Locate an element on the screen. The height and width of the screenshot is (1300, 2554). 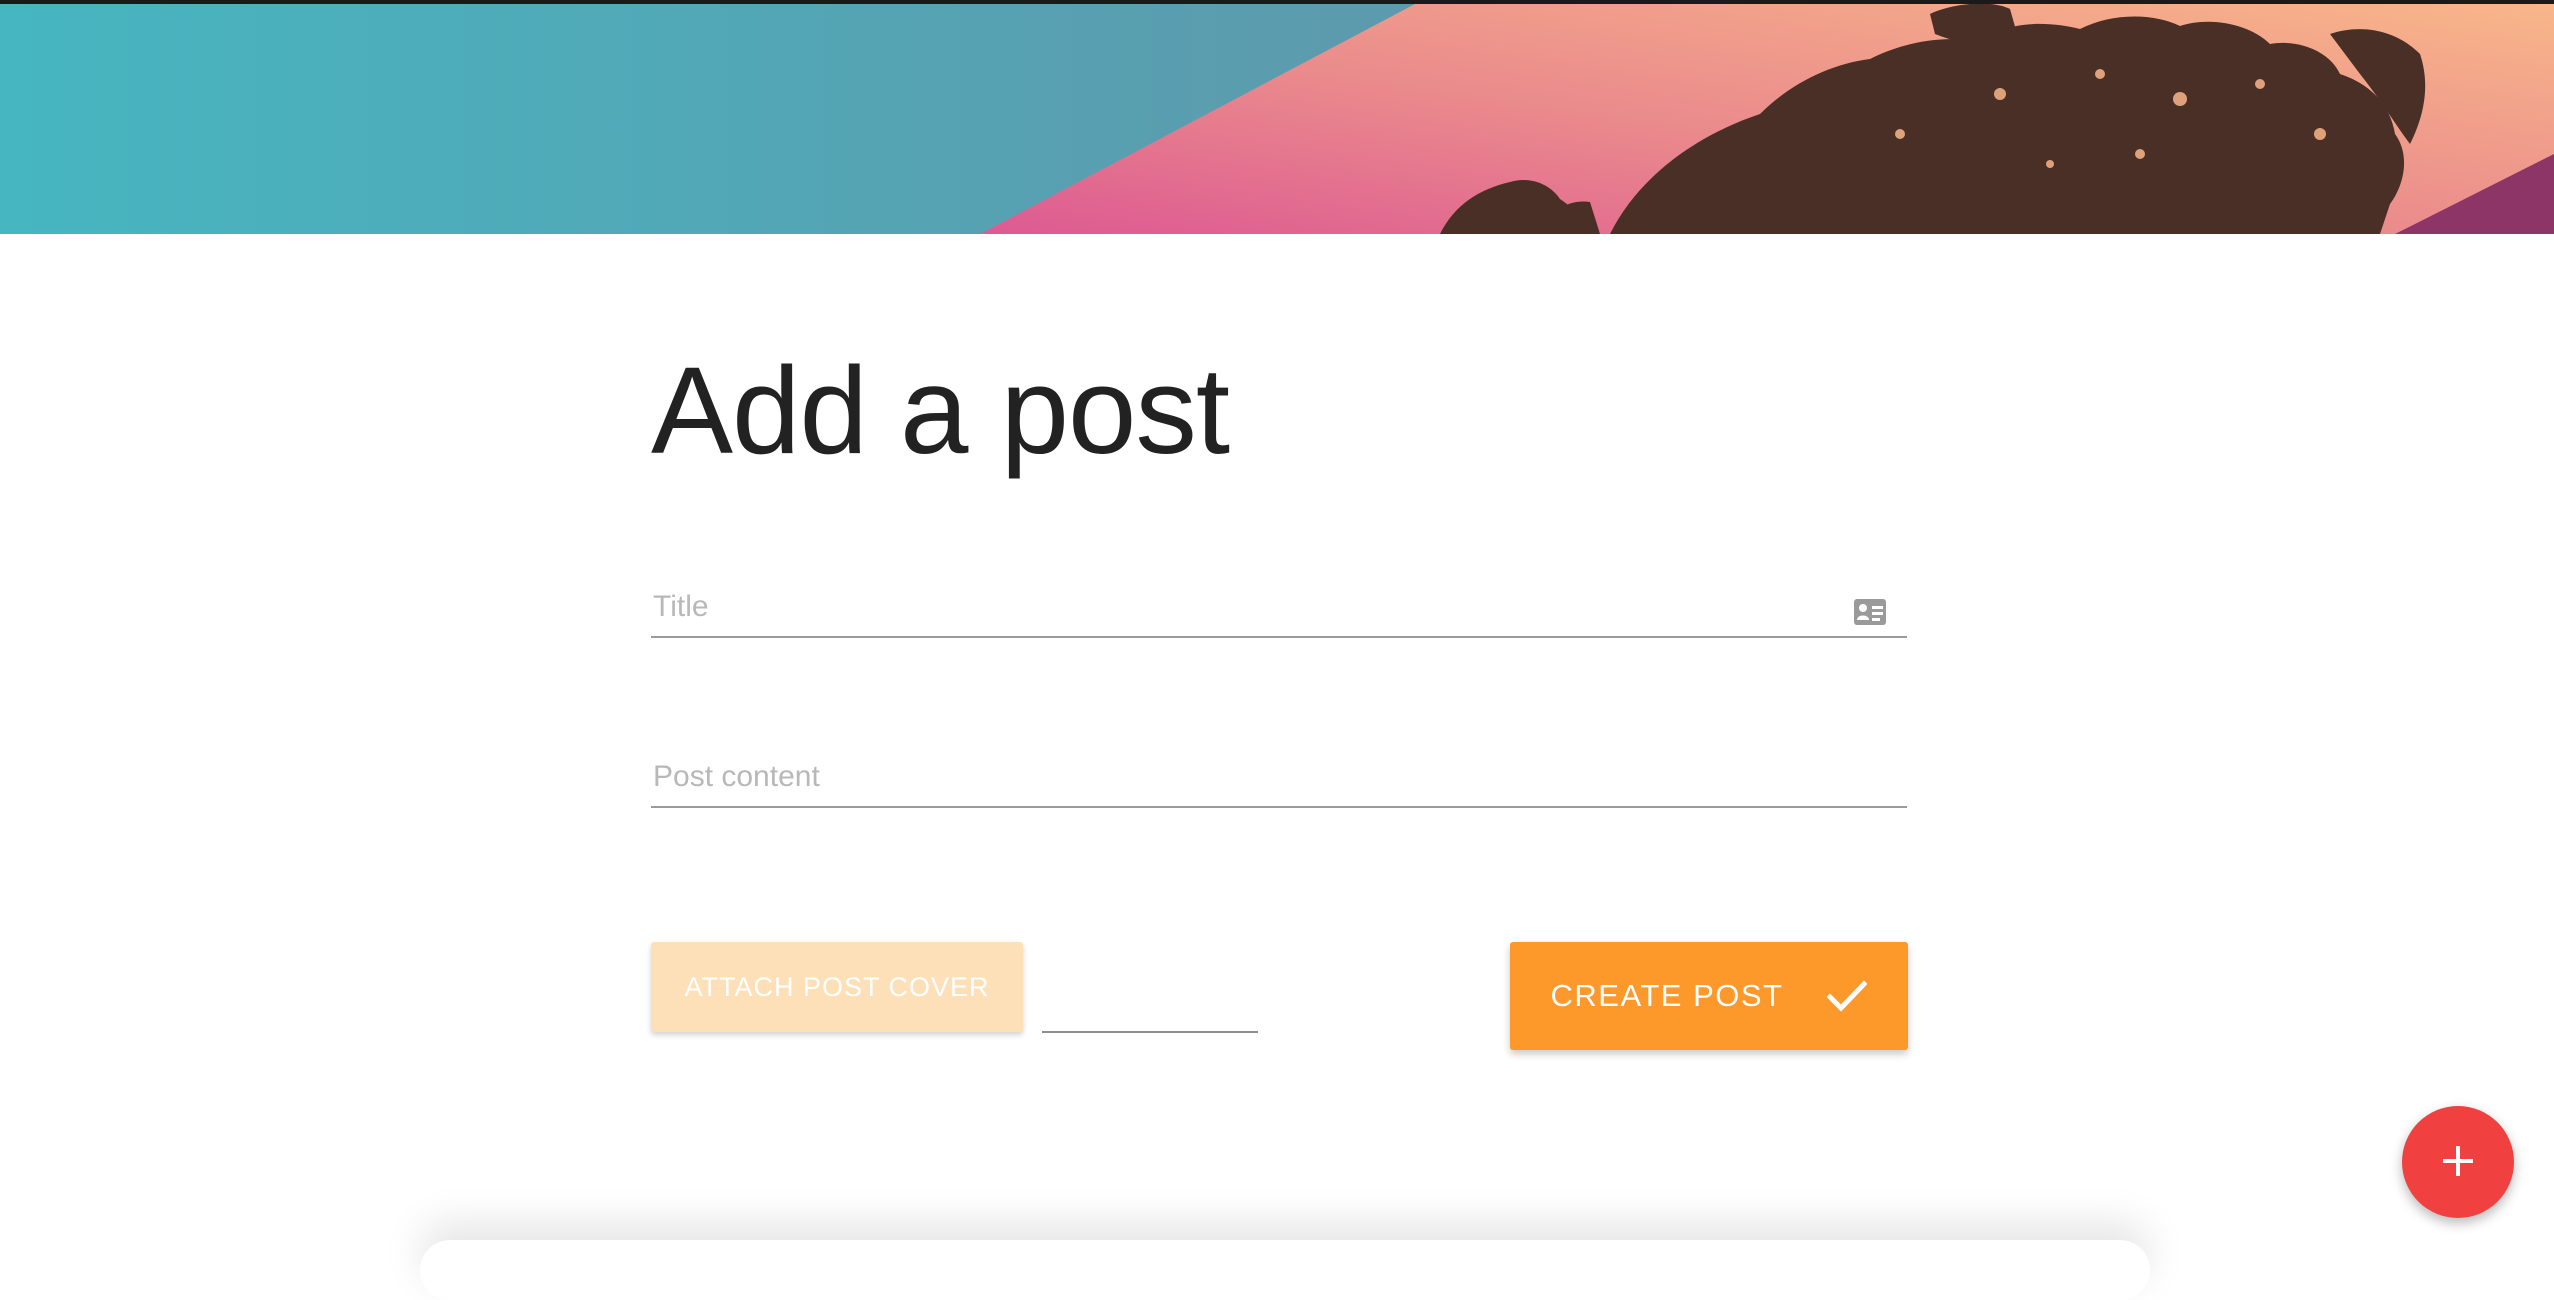
add-fab-button is located at coordinates (2458, 1162).